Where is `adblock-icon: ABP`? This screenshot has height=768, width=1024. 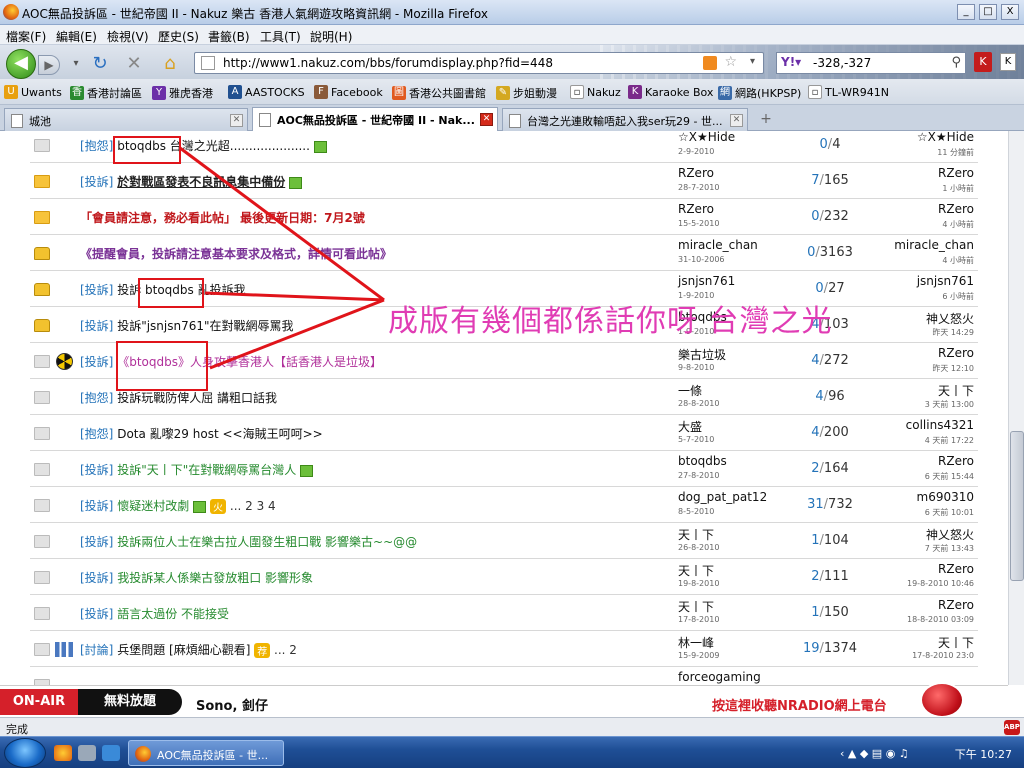 adblock-icon: ABP is located at coordinates (1012, 727).